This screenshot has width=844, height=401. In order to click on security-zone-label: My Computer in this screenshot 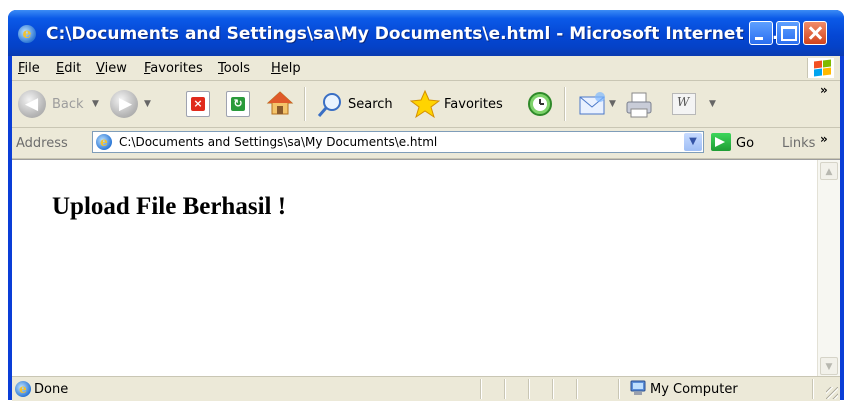, I will do `click(694, 389)`.